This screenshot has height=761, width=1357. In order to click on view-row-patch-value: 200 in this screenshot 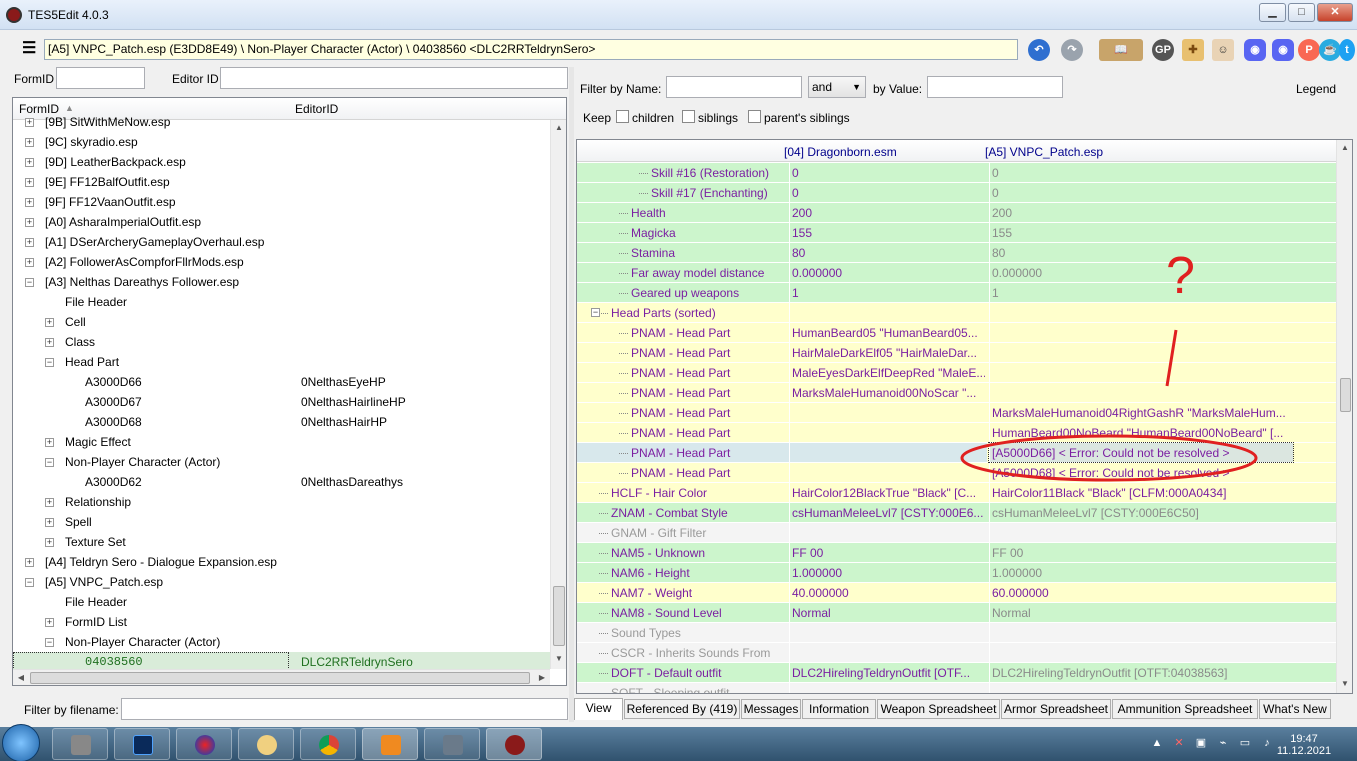, I will do `click(1141, 212)`.